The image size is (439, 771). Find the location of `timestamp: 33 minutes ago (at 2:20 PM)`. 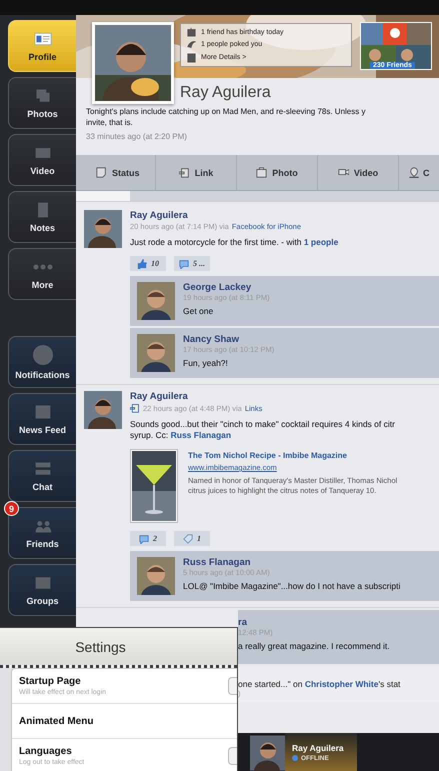

timestamp: 33 minutes ago (at 2:20 PM) is located at coordinates (137, 136).